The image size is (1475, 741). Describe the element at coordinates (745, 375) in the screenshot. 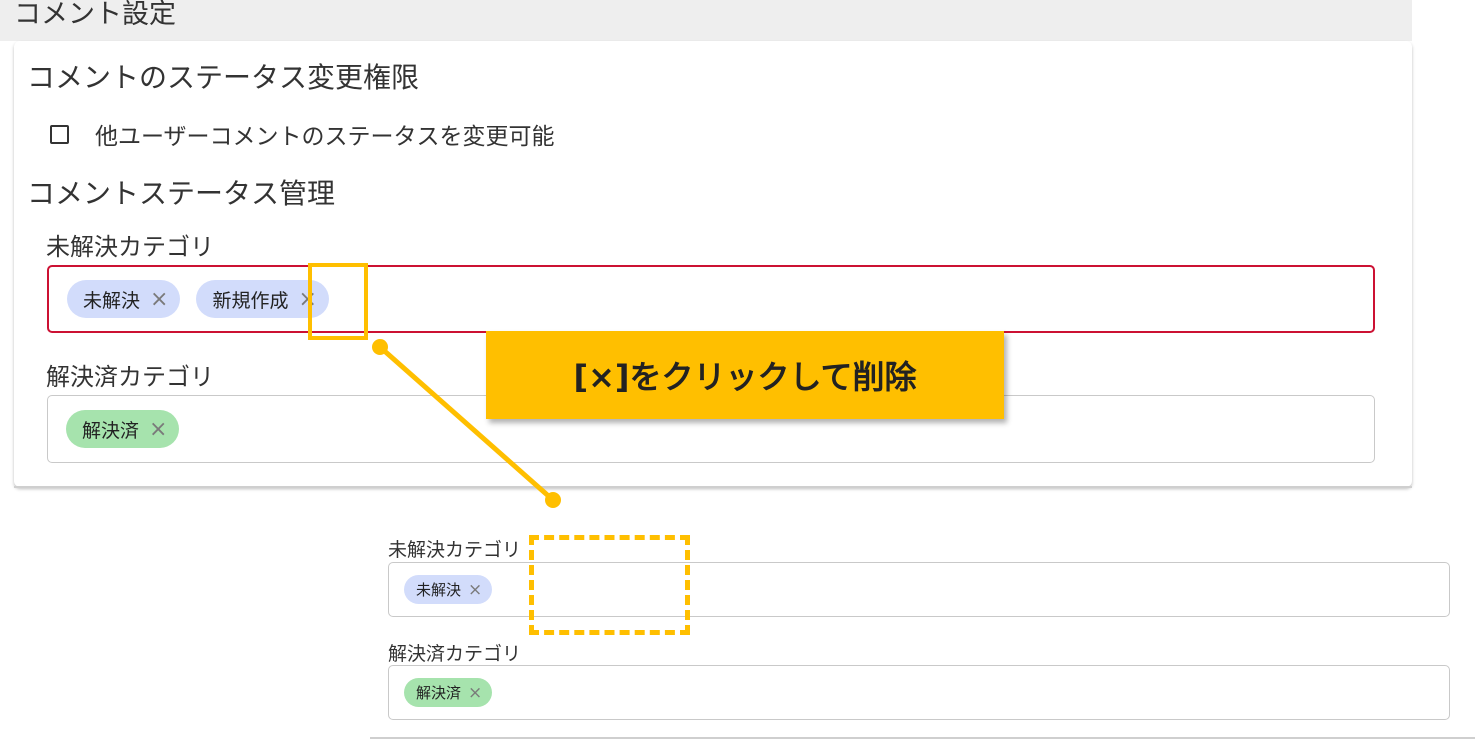

I see `instruction-callout: [×]をクリックして削除` at that location.